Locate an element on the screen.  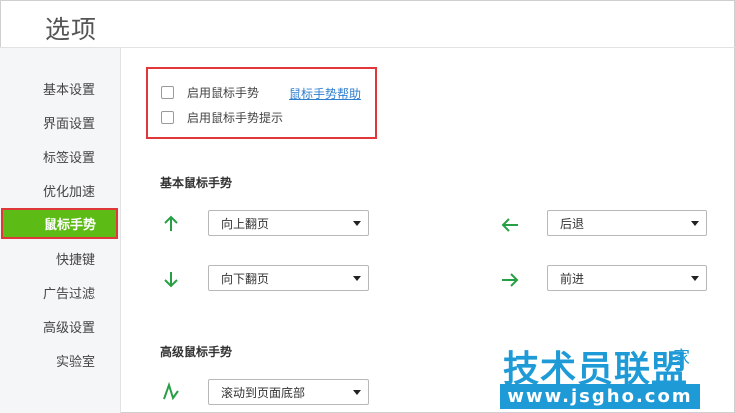
highlight-box is located at coordinates (261, 103).